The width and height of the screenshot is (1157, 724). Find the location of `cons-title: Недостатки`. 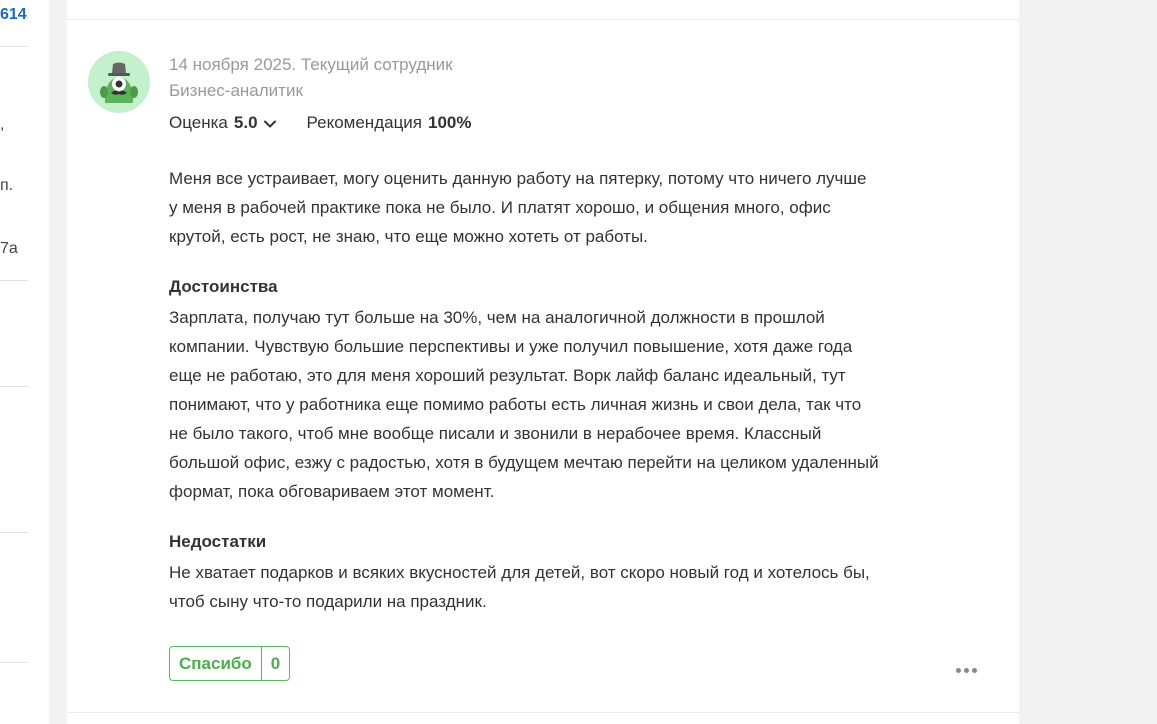

cons-title: Недостатки is located at coordinates (218, 541).